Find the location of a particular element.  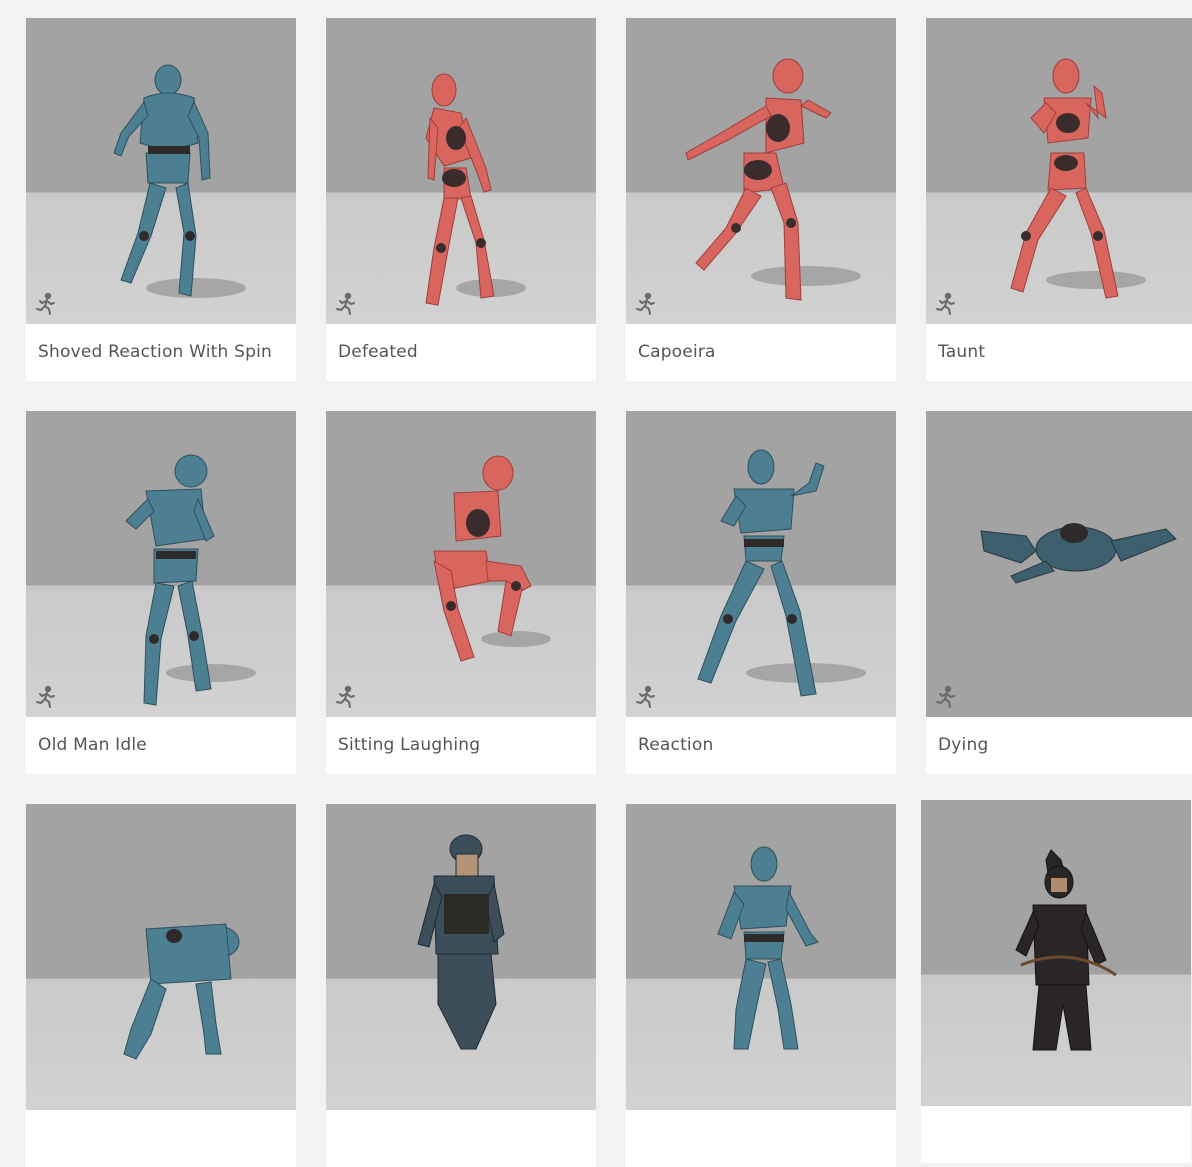

animation-title: Shoved Reaction With Spin is located at coordinates (155, 352).